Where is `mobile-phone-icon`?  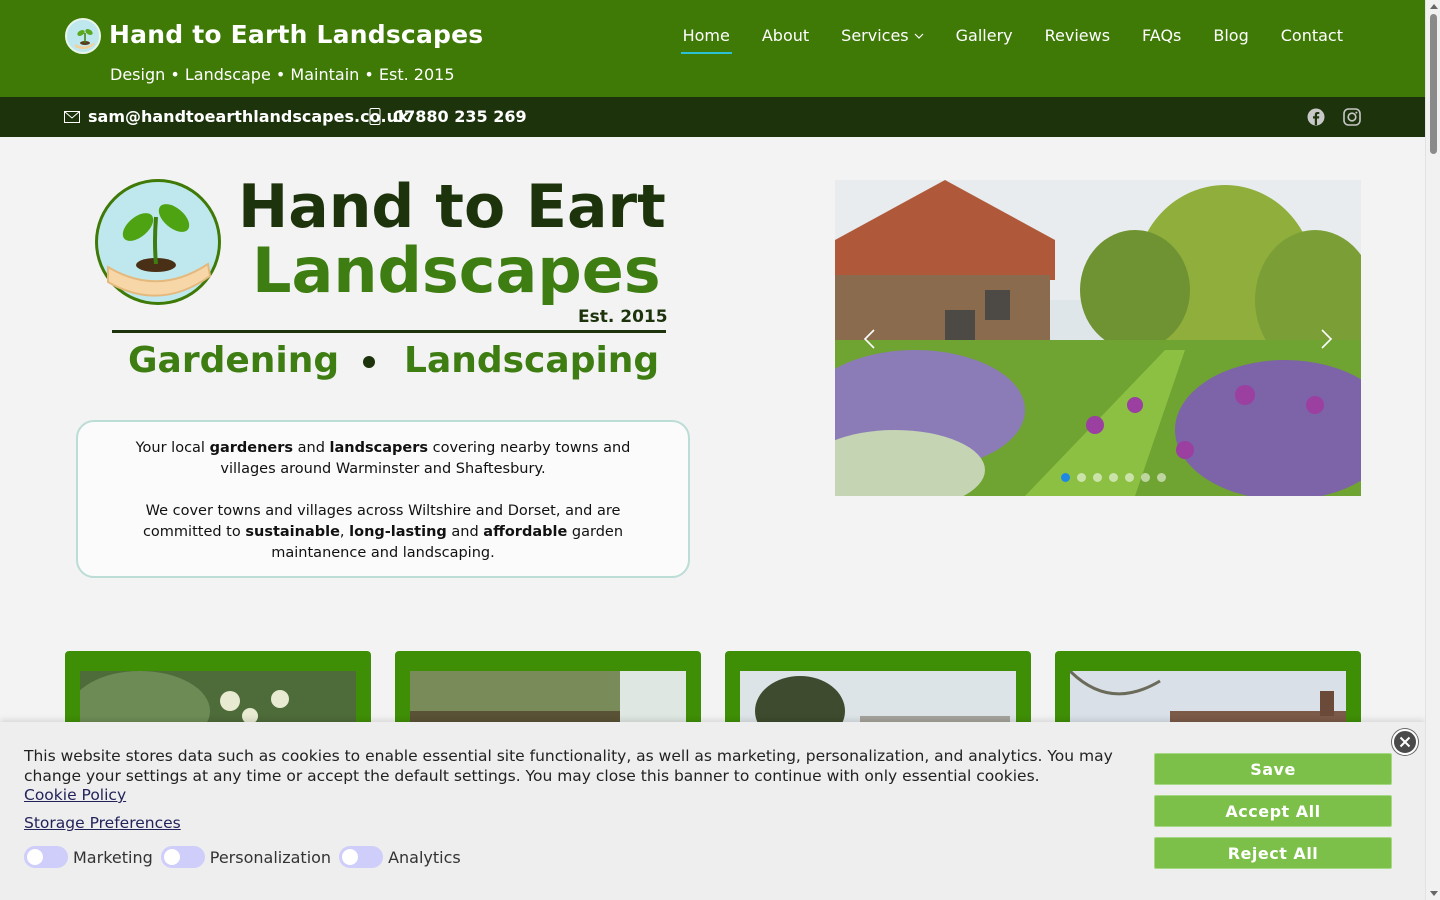
mobile-phone-icon is located at coordinates (375, 116).